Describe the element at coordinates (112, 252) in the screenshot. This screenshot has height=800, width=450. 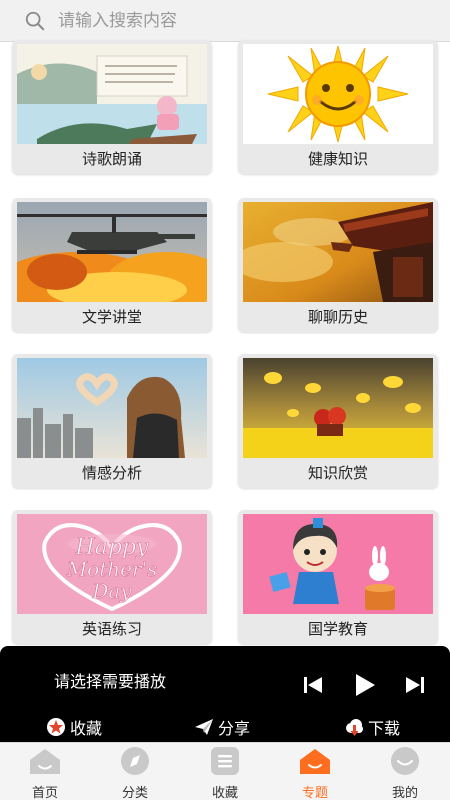
I see `literature-thumbnail` at that location.